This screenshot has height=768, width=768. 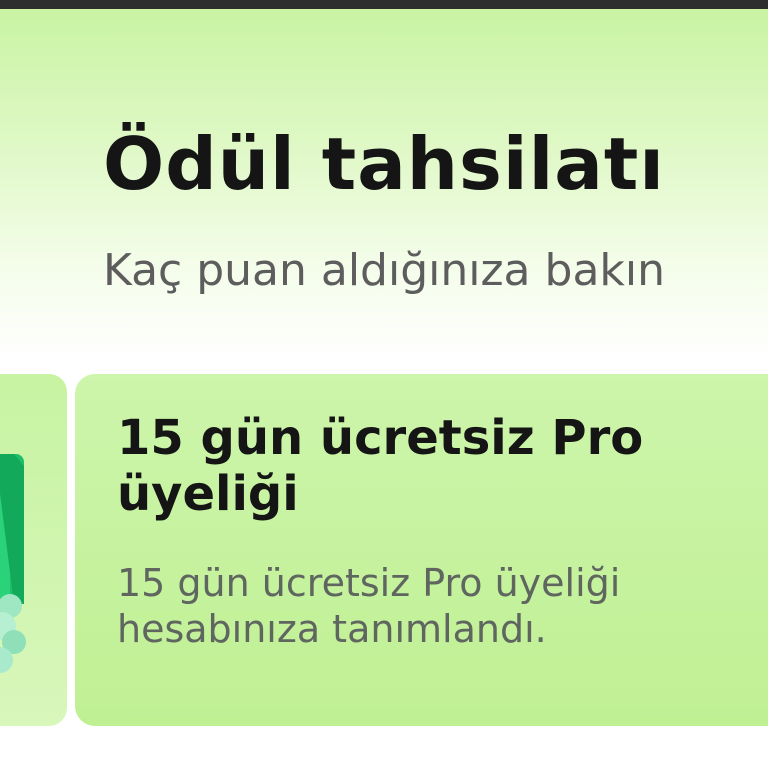 What do you see at coordinates (383, 270) in the screenshot?
I see `page-subtitle: Kaç puan aldığınıza bakın` at bounding box center [383, 270].